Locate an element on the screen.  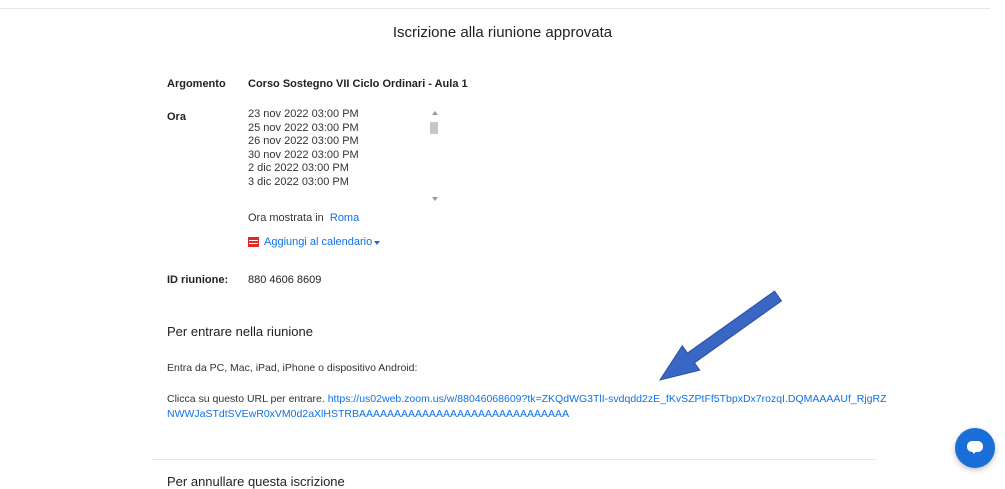
chat-button is located at coordinates (975, 448).